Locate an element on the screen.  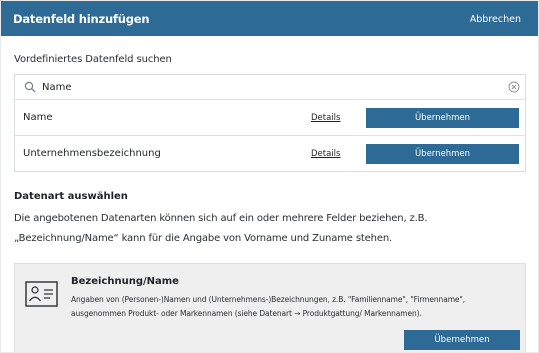
id-card-icon is located at coordinates (41, 294).